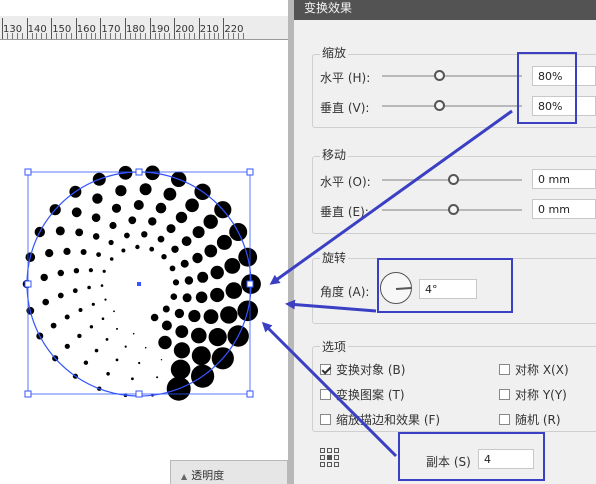 The width and height of the screenshot is (596, 484). I want to click on dialog-titlebar: 变换效果, so click(445, 10).